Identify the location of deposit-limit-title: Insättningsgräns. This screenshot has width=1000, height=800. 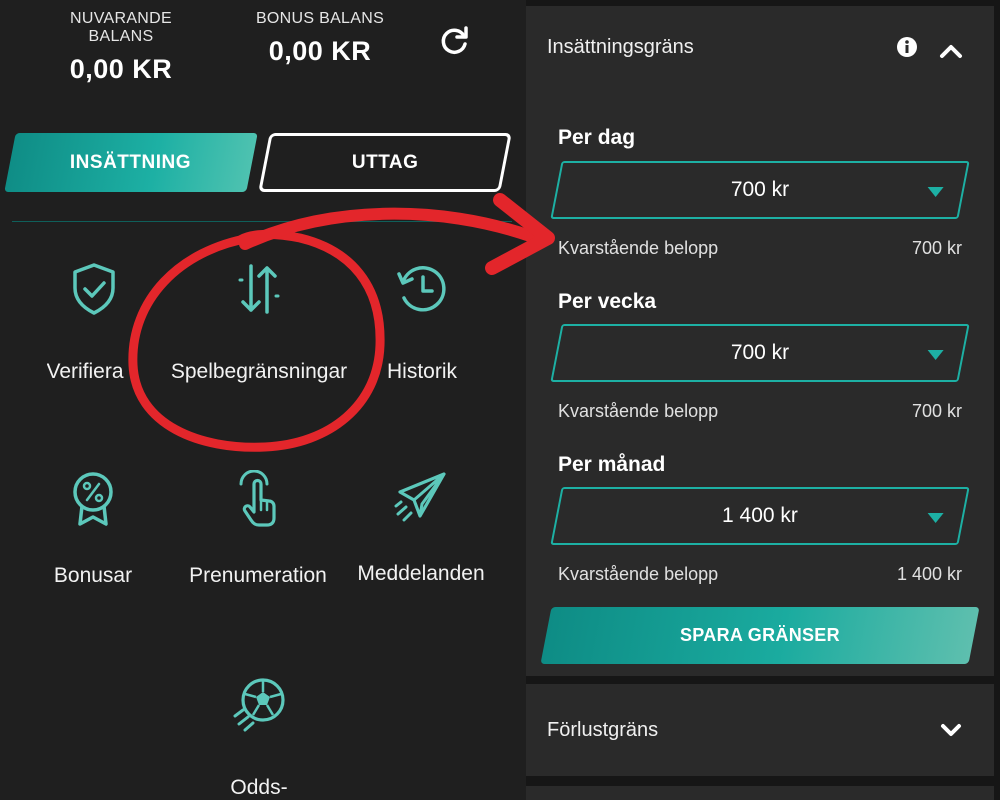
(620, 47).